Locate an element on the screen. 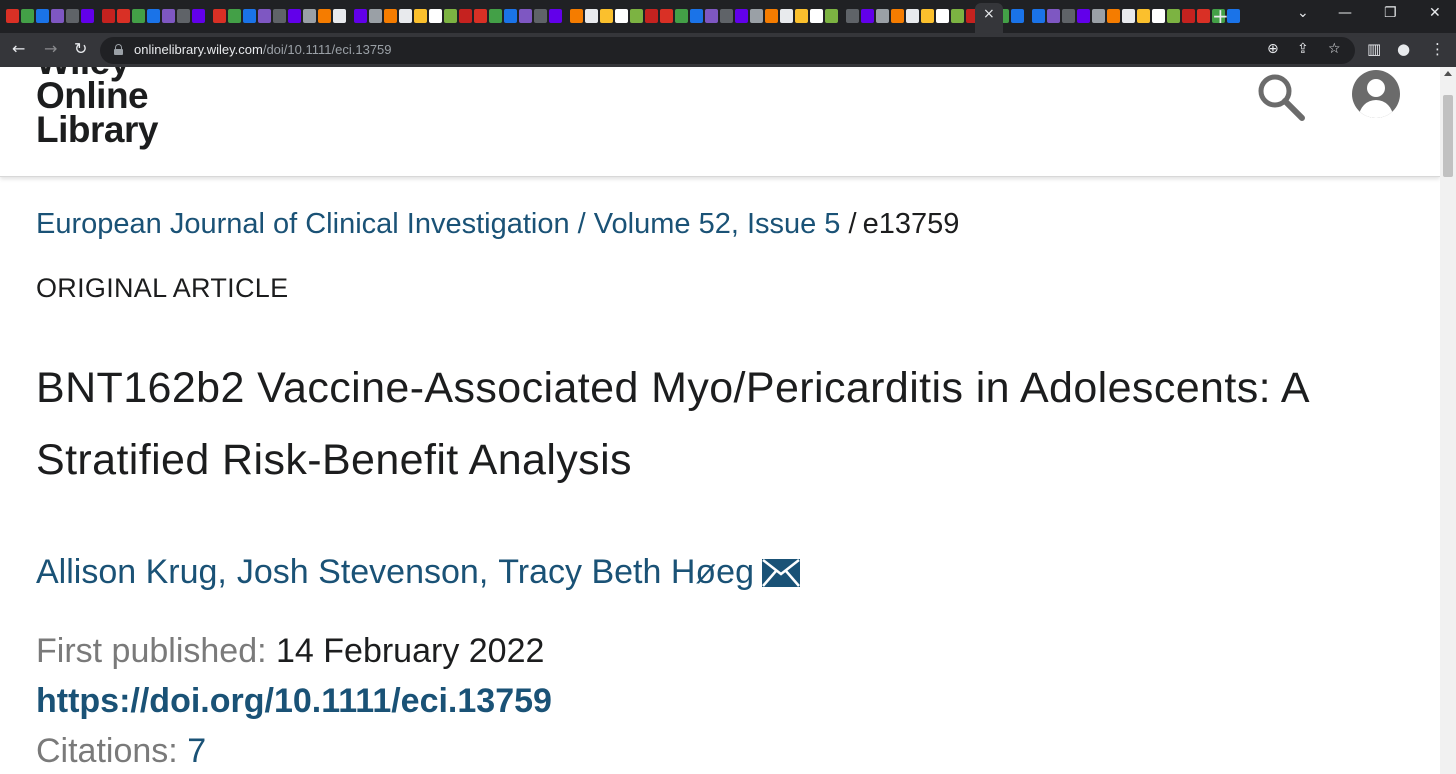  tab-favicons is located at coordinates (626, 16).